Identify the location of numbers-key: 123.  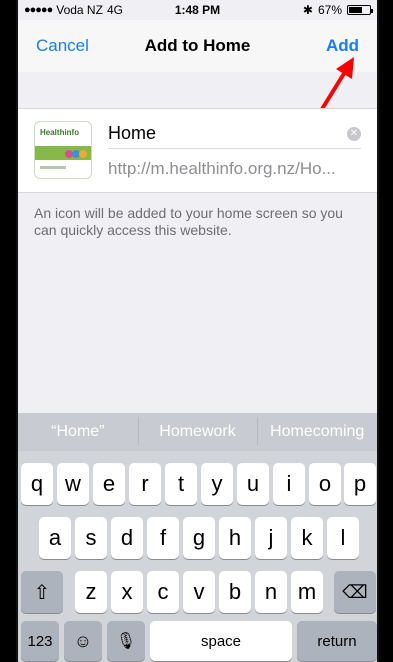
(40, 641).